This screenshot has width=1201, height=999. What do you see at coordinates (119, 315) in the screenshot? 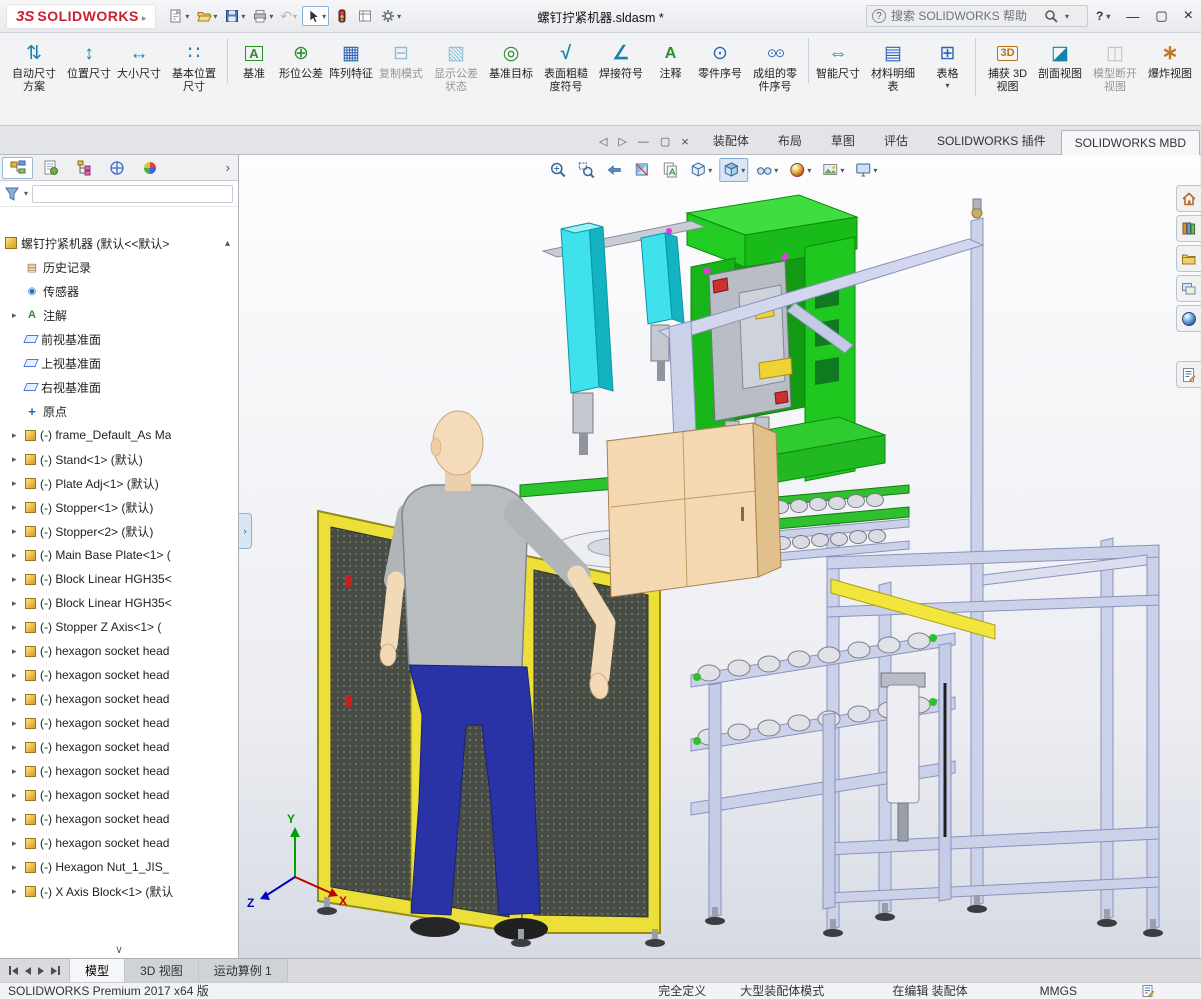
I see `tree-item: 注解` at bounding box center [119, 315].